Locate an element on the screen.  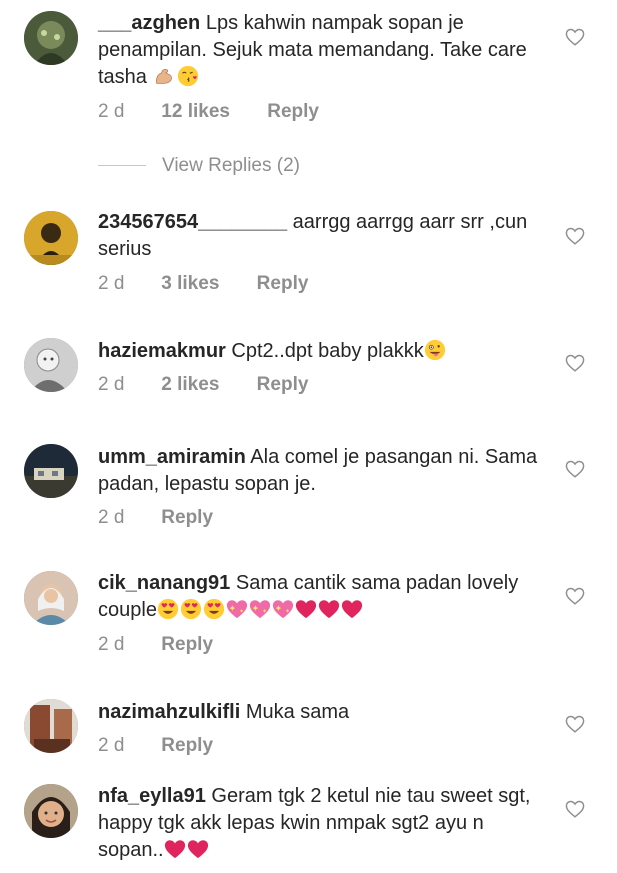
flexed-biceps-icon is located at coordinates (164, 76).